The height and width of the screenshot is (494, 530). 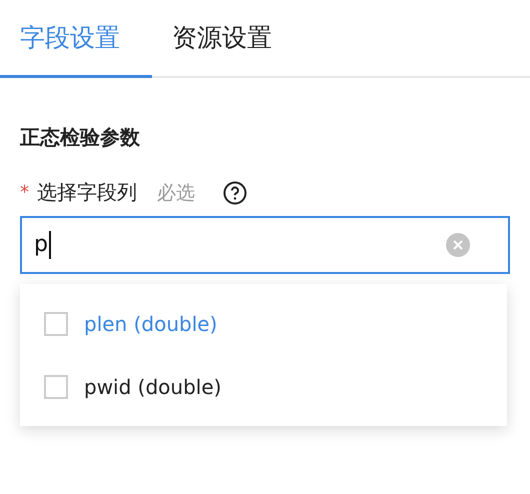 I want to click on field-hint: 必选, so click(x=176, y=193).